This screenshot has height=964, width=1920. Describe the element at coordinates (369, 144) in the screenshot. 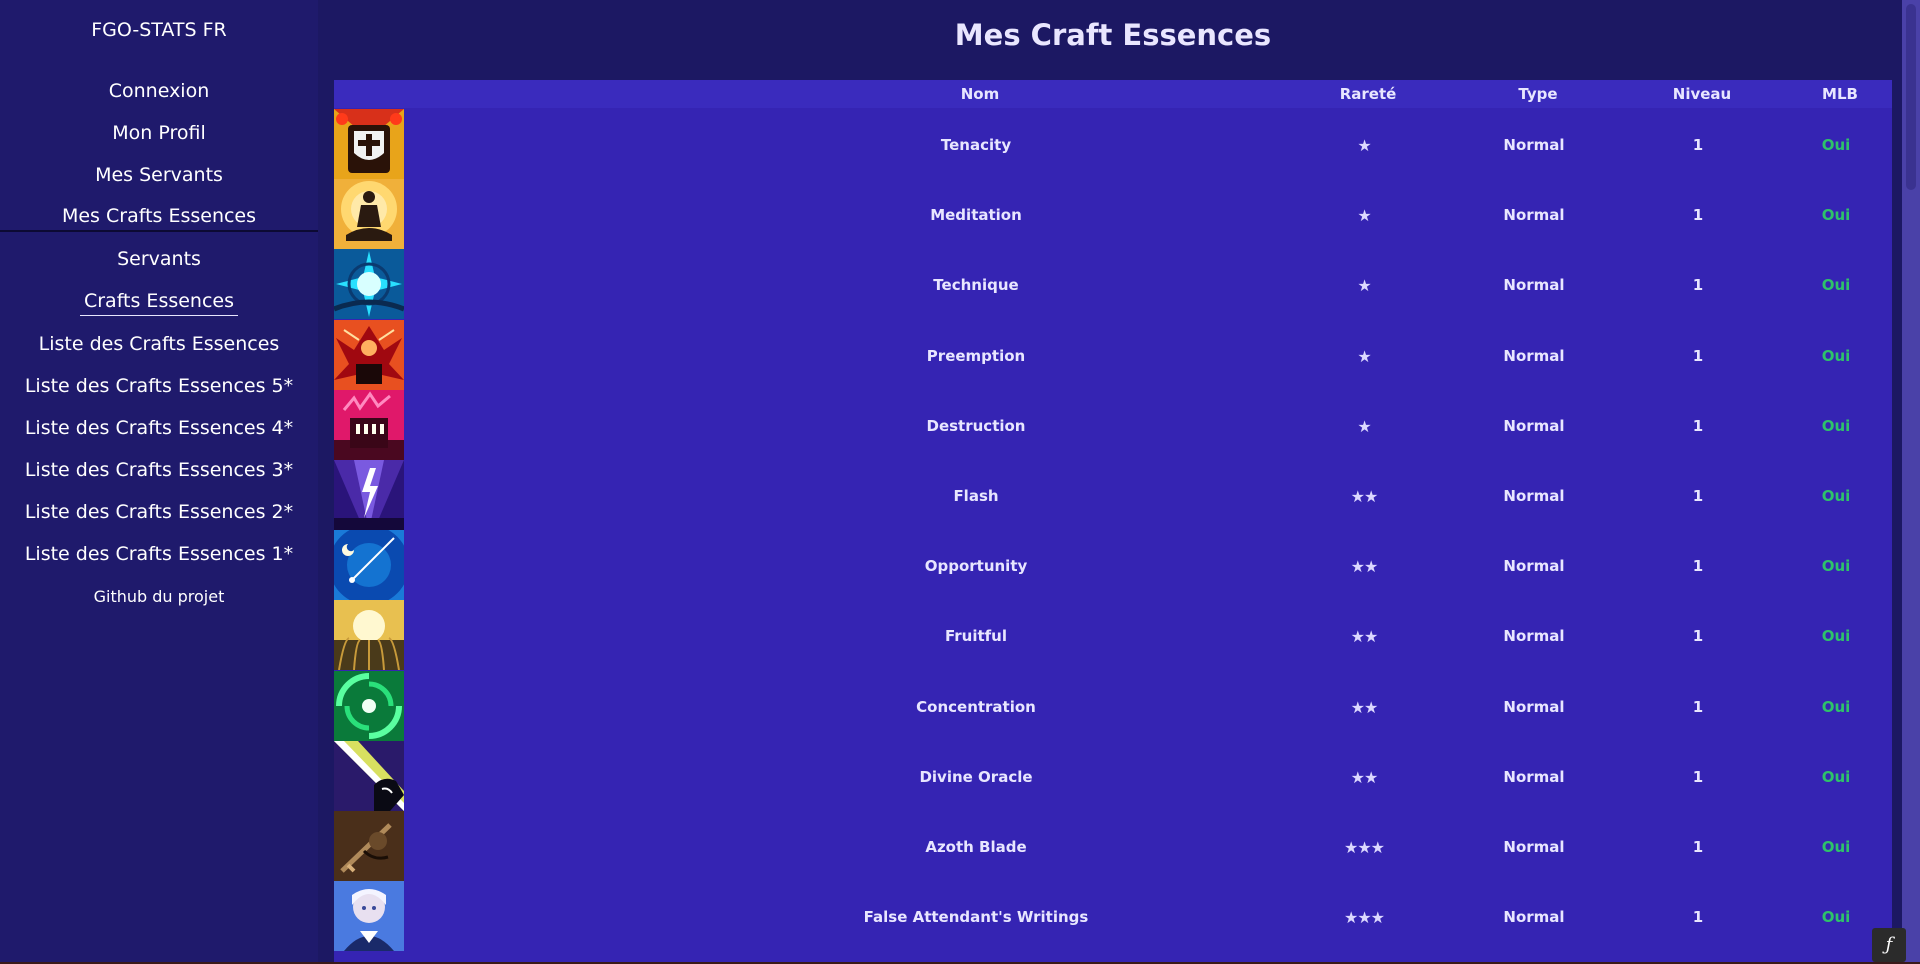

I see `shield-cross-icon` at that location.